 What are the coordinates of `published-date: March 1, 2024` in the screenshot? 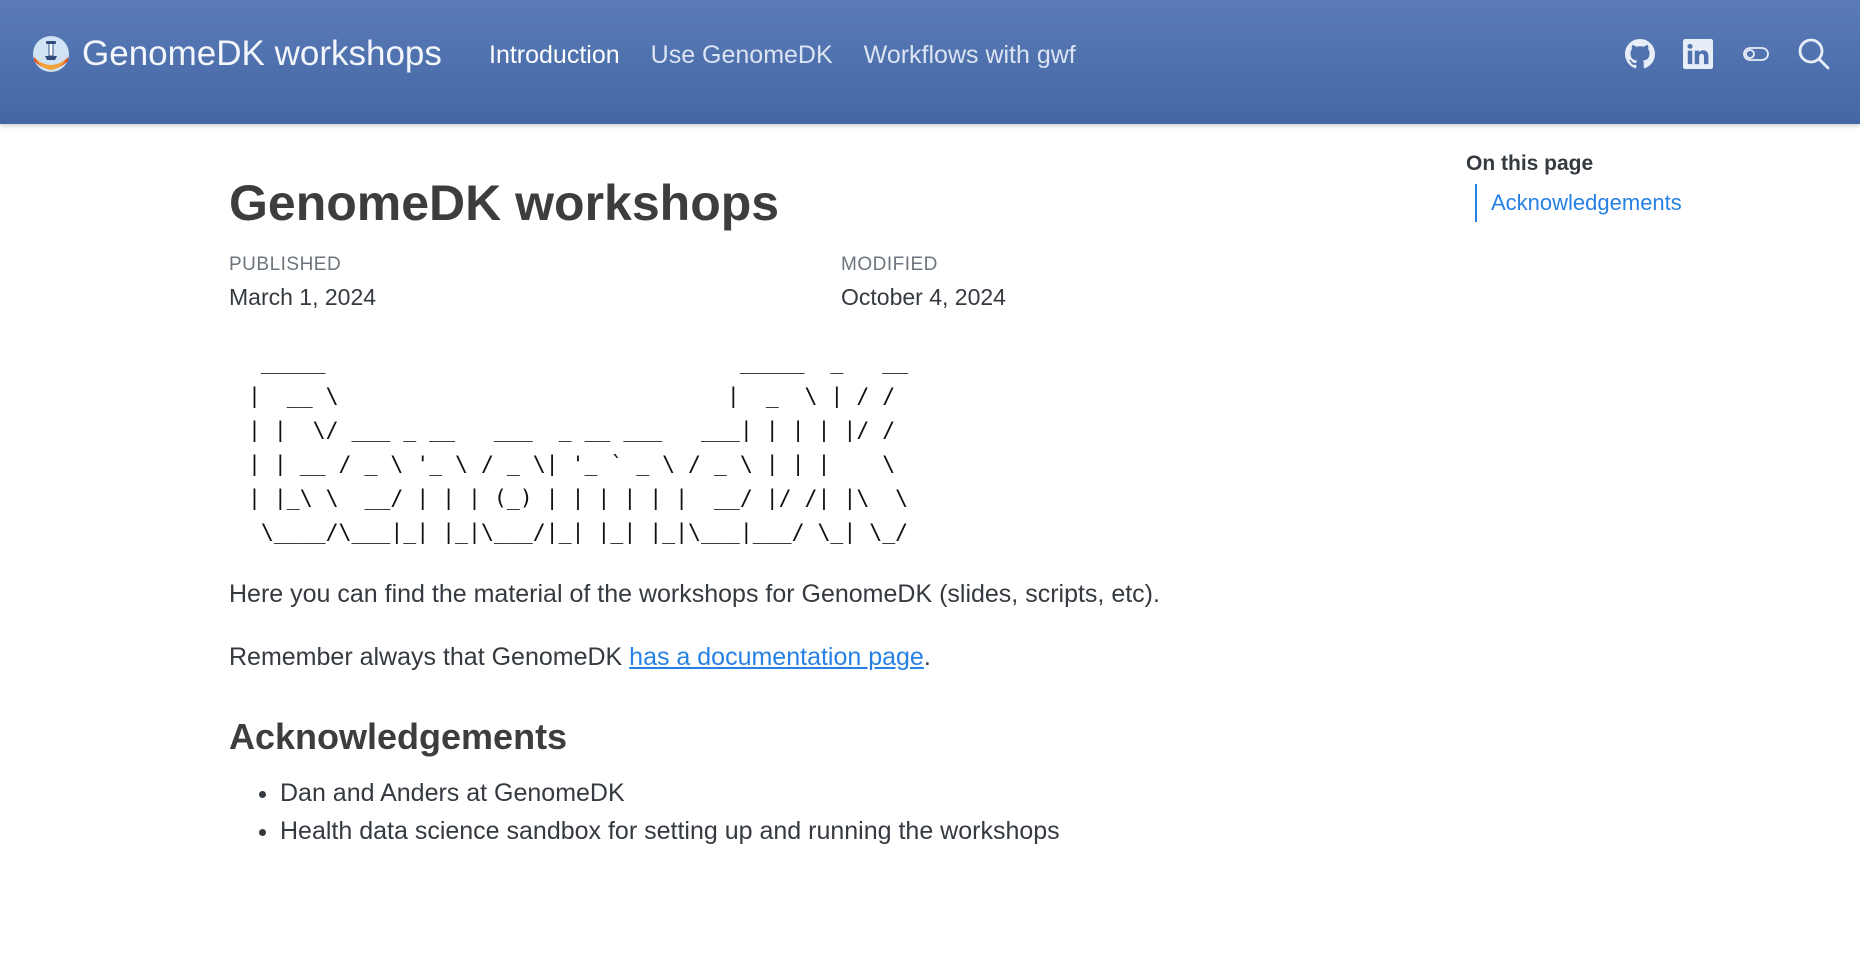 It's located at (303, 297).